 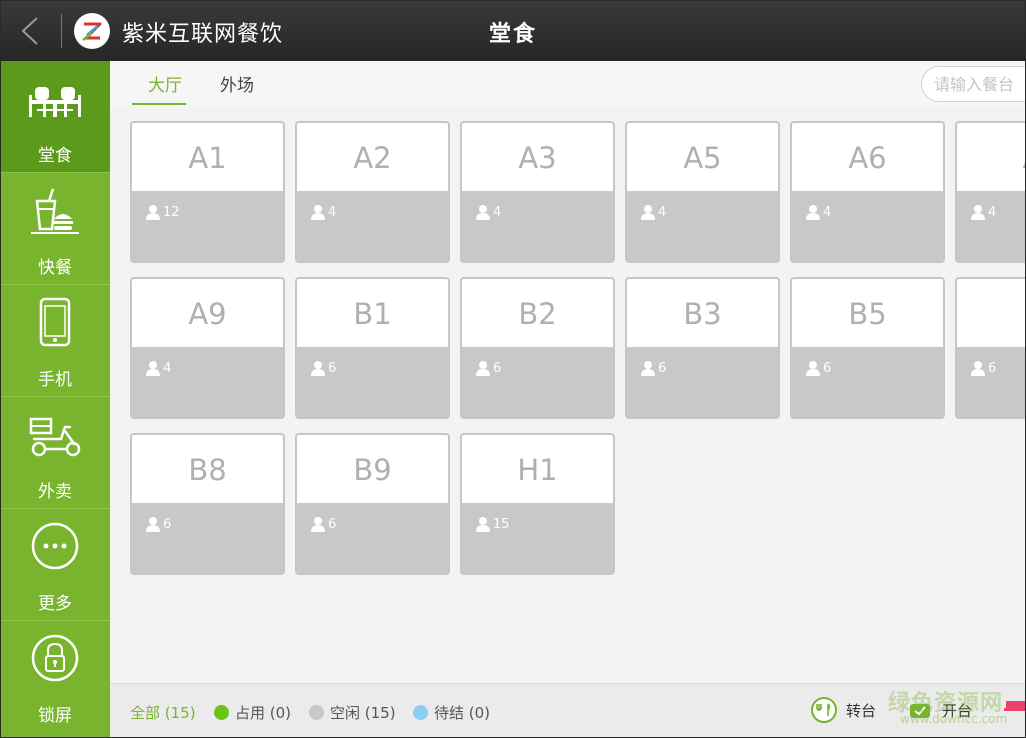 I want to click on delivery-scooter-icon, so click(x=55, y=435).